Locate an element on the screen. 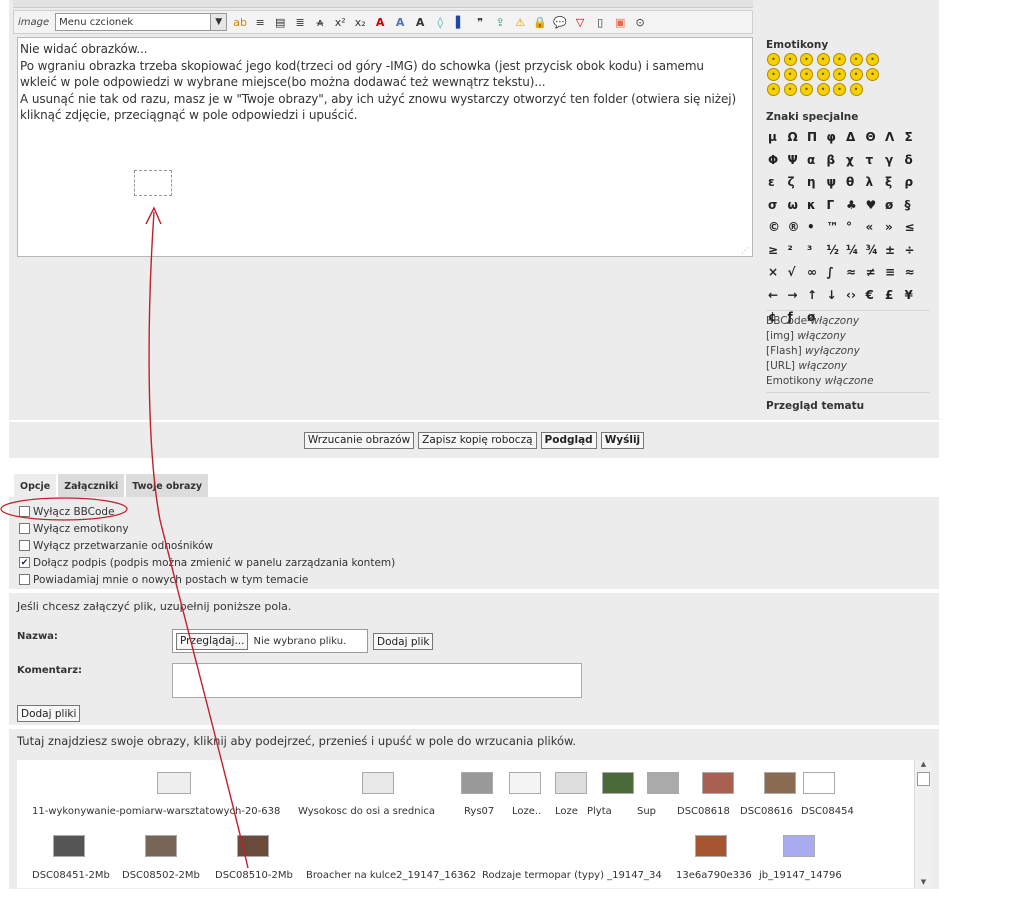  highlight-ellipse is located at coordinates (64, 509).